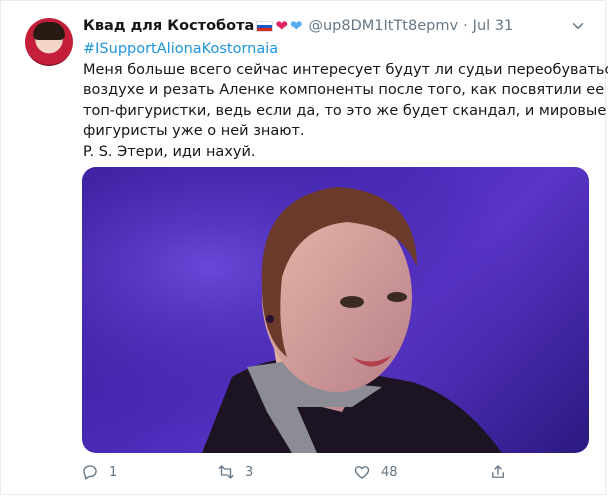  What do you see at coordinates (578, 26) in the screenshot?
I see `chevron-down-icon` at bounding box center [578, 26].